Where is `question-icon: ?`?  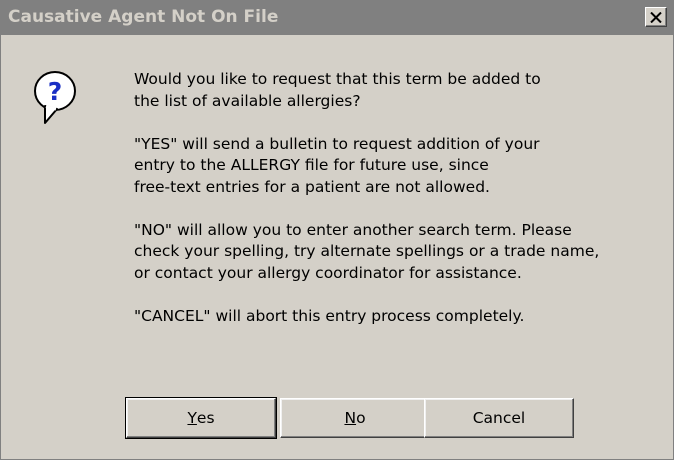
question-icon: ? is located at coordinates (55, 99).